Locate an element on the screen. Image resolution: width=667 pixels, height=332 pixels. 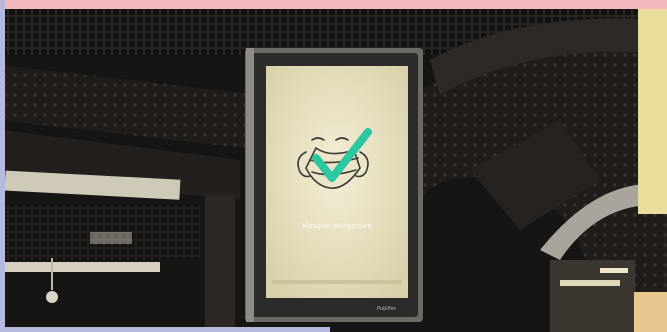
security-camera is located at coordinates (52, 297).